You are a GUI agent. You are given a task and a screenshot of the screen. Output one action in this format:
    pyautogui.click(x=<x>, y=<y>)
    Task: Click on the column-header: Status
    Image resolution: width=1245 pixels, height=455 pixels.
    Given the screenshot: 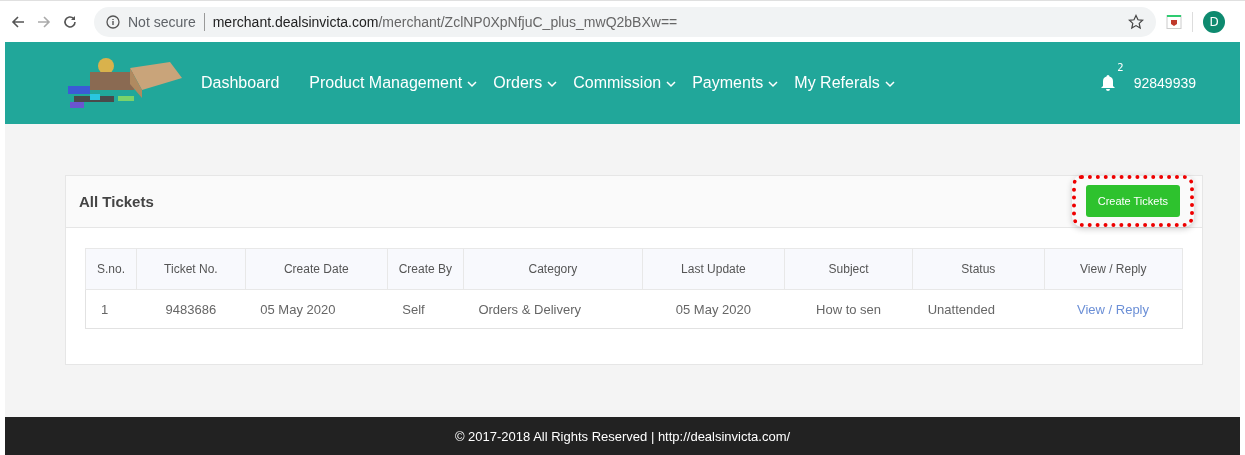 What is the action you would take?
    pyautogui.click(x=978, y=269)
    